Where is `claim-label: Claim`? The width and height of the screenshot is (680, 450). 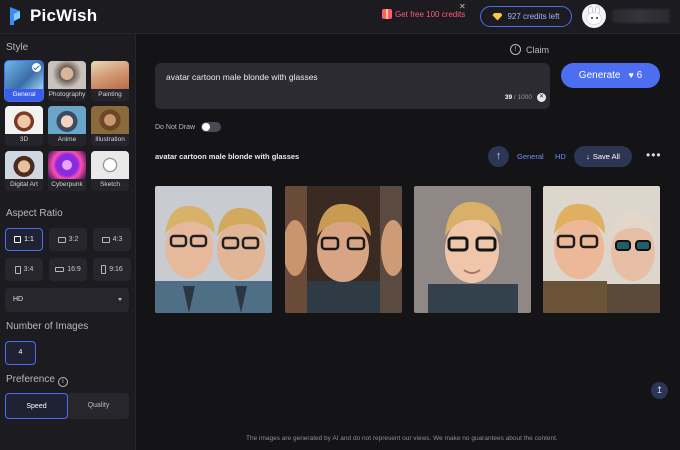 claim-label: Claim is located at coordinates (538, 49).